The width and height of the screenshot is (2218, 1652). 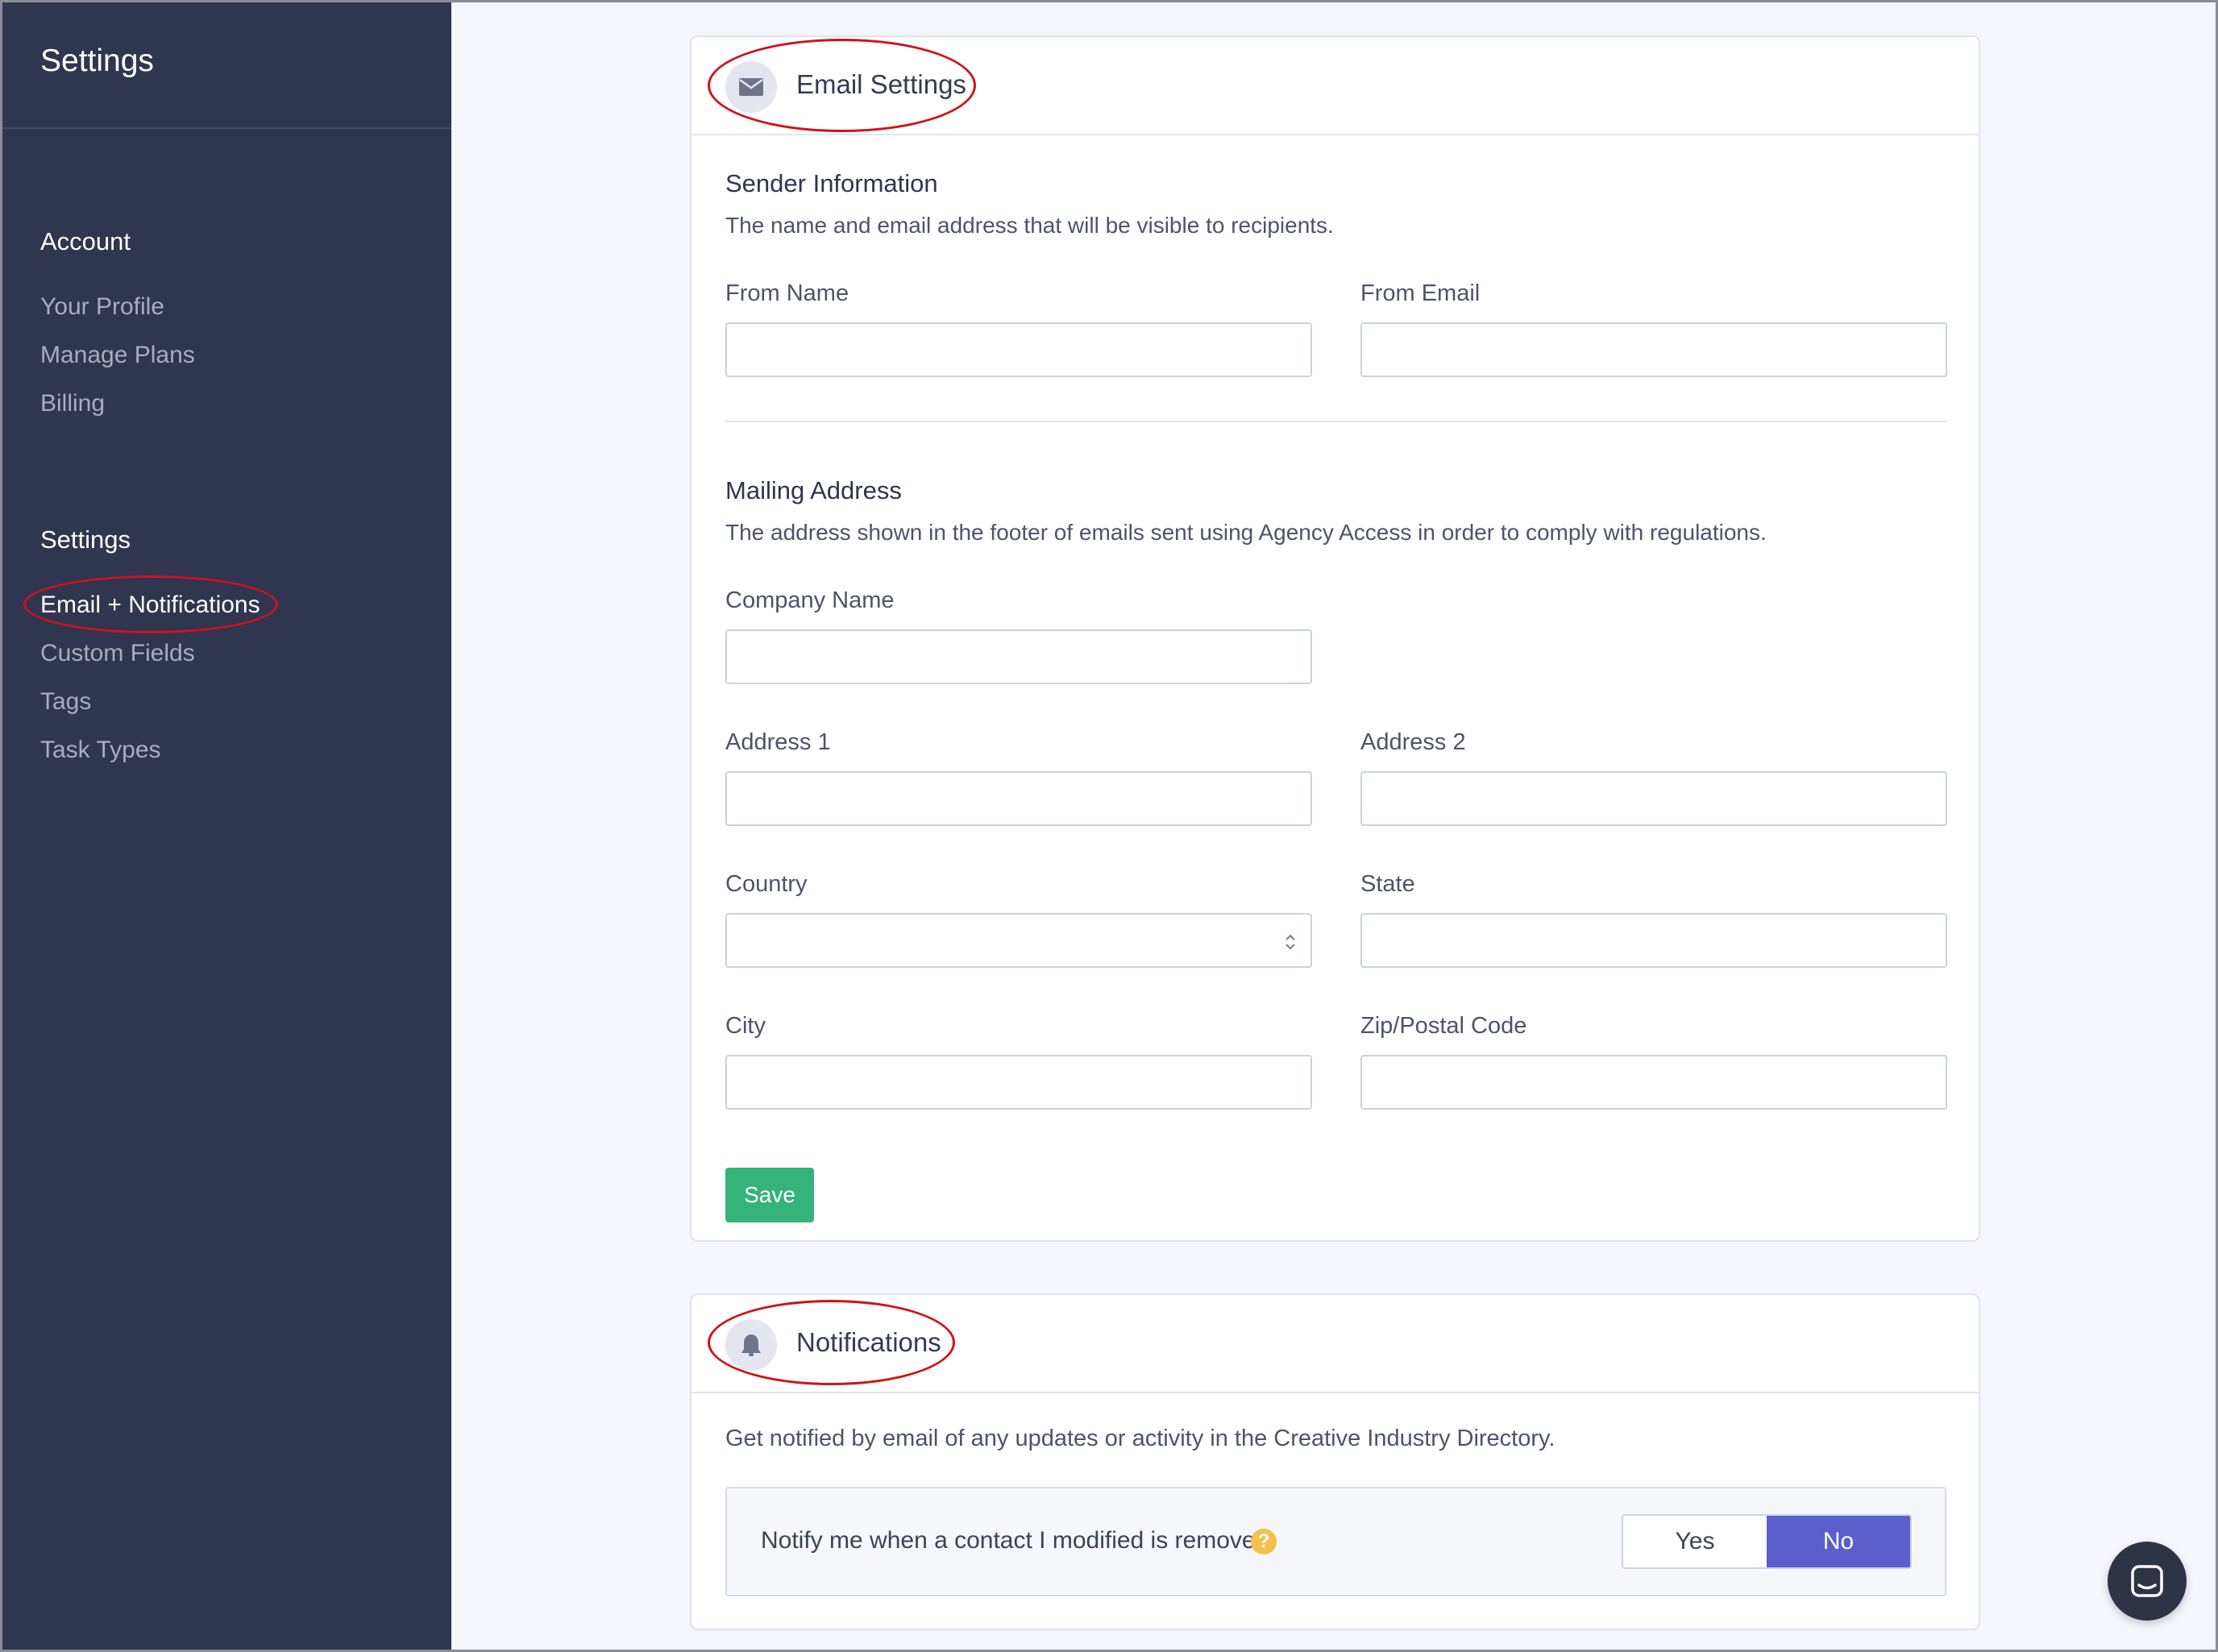 What do you see at coordinates (1653, 940) in the screenshot?
I see `state-input` at bounding box center [1653, 940].